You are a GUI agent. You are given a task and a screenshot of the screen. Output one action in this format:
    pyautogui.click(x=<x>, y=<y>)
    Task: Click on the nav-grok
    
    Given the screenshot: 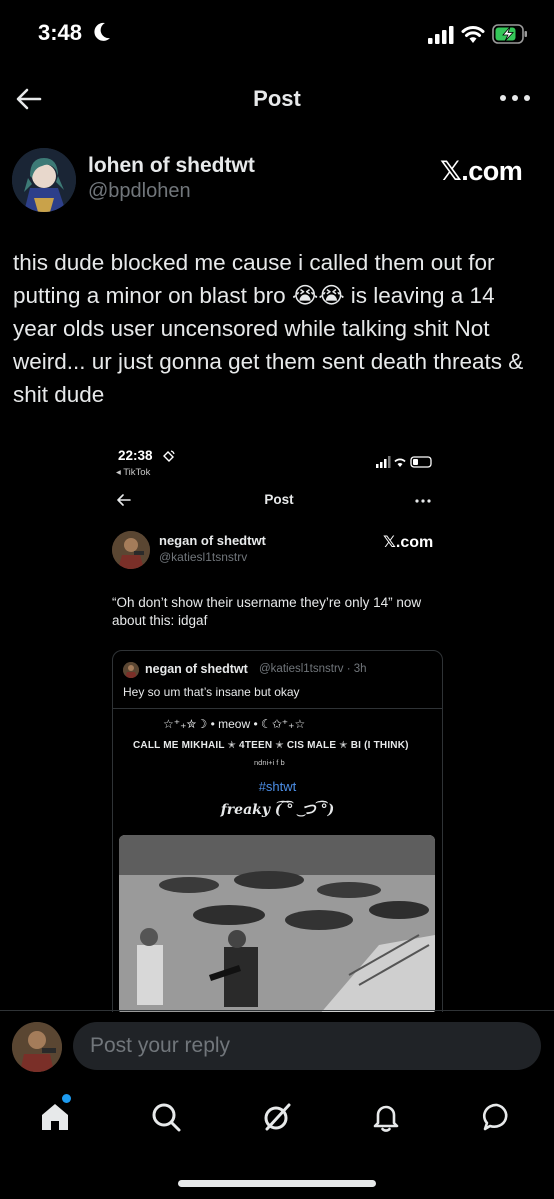 What is the action you would take?
    pyautogui.click(x=277, y=1117)
    